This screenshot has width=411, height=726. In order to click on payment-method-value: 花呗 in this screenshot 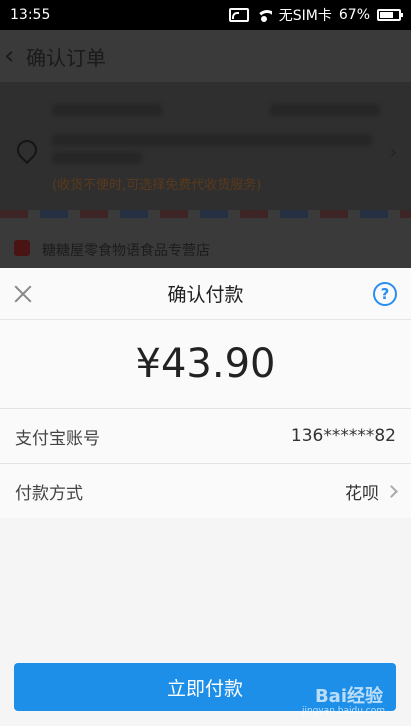, I will do `click(362, 493)`.